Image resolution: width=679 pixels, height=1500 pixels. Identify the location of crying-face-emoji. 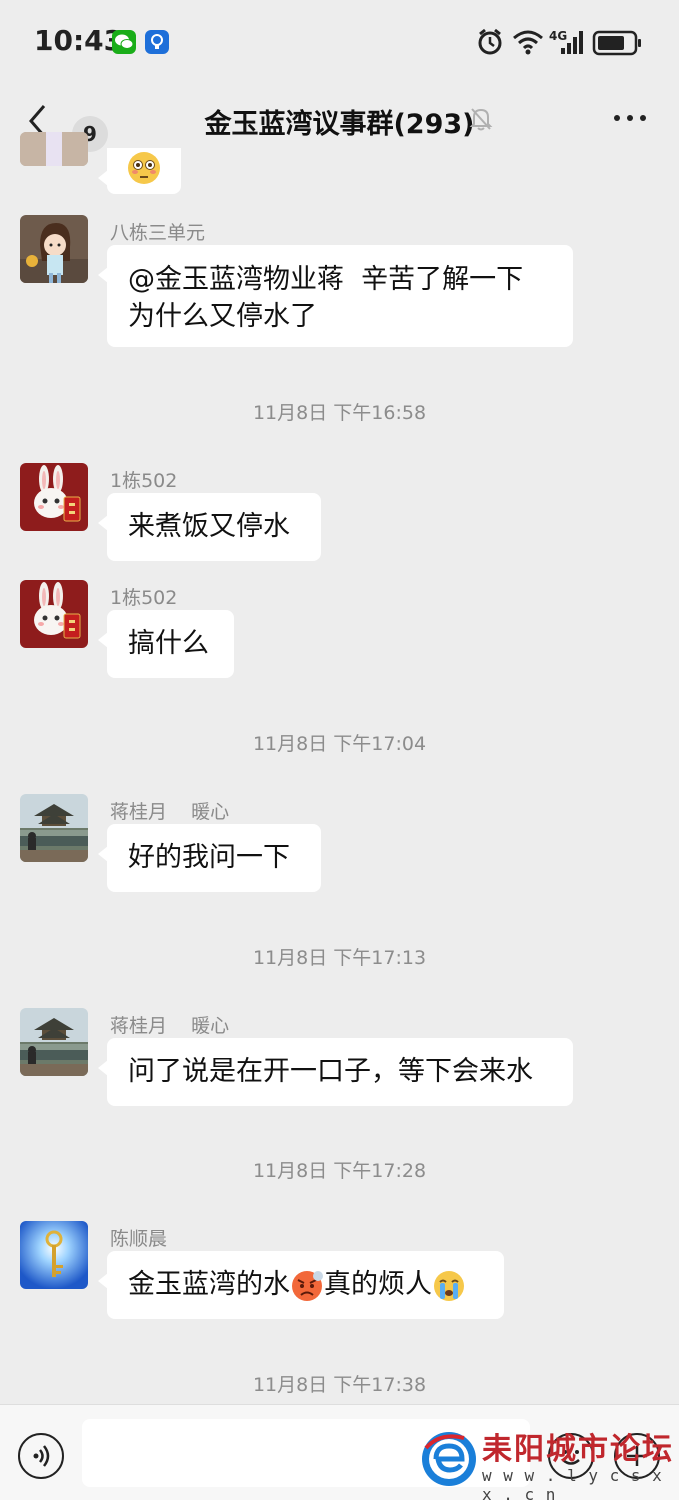
(449, 1285).